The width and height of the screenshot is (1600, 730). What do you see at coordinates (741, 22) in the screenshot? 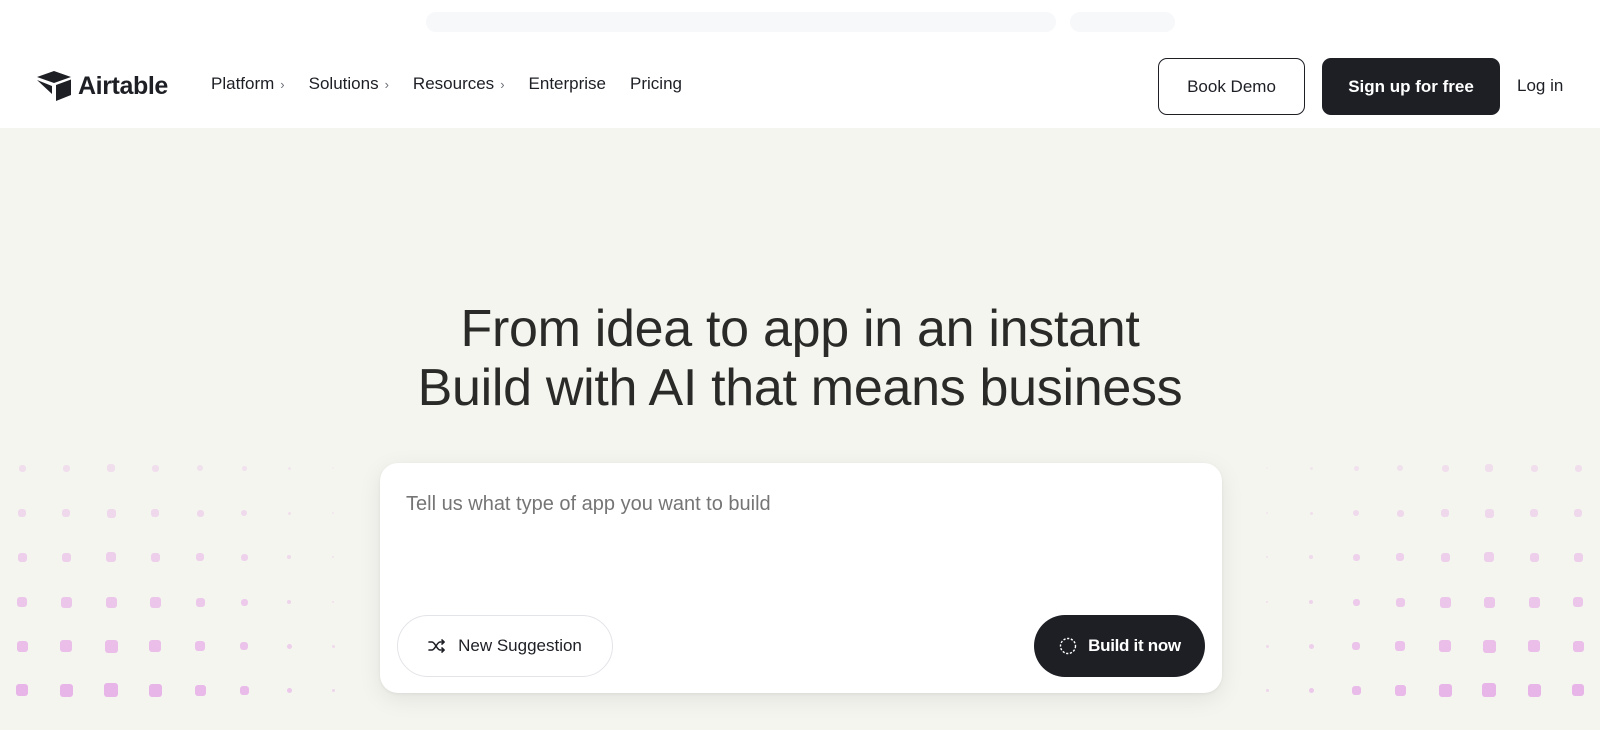
I see `placeholder-bar` at bounding box center [741, 22].